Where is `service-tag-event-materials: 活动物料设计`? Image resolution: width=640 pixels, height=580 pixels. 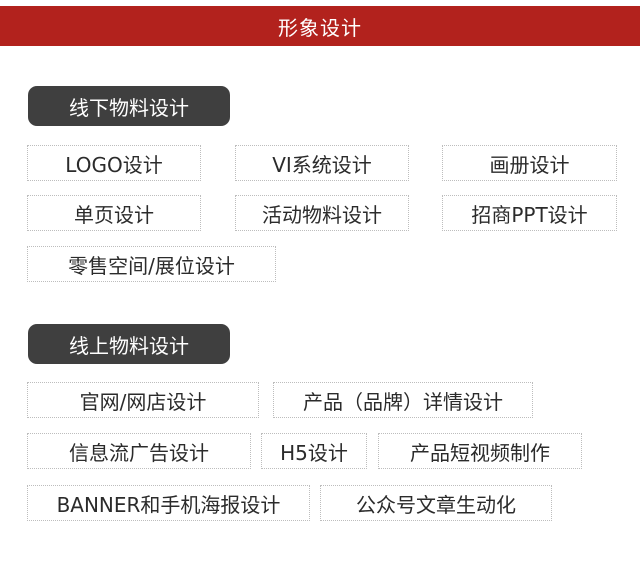 service-tag-event-materials: 活动物料设计 is located at coordinates (322, 213).